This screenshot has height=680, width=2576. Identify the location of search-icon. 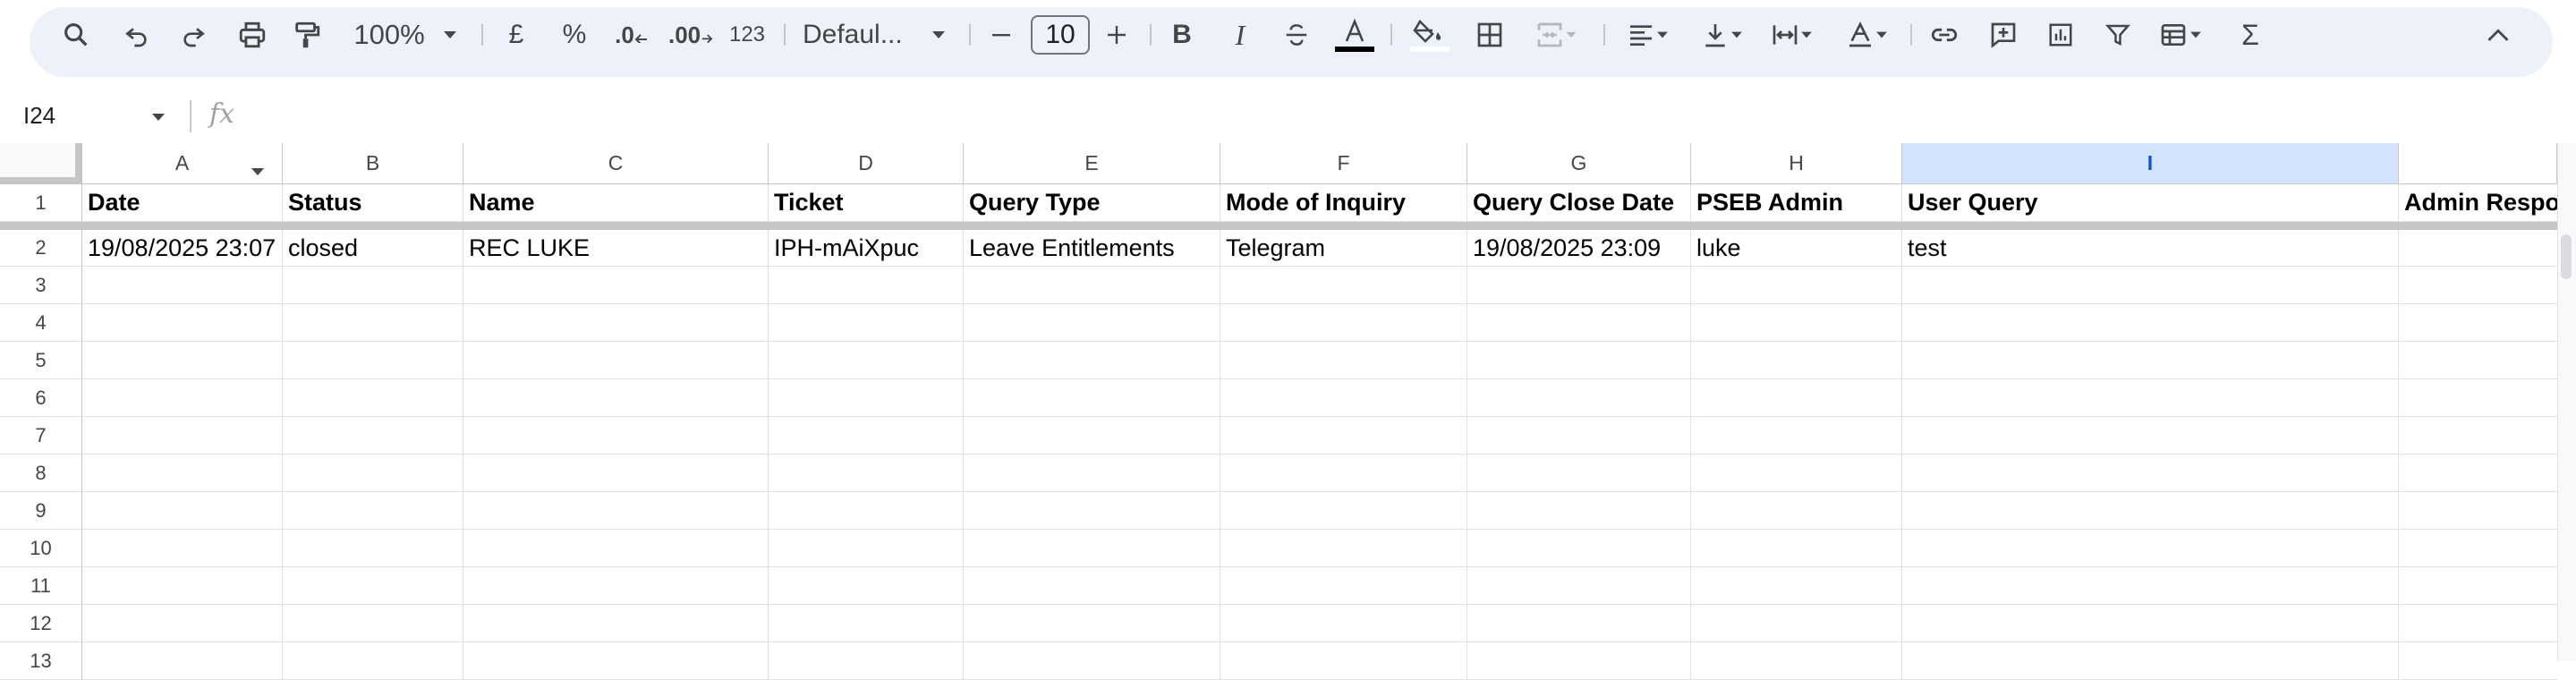
(76, 35).